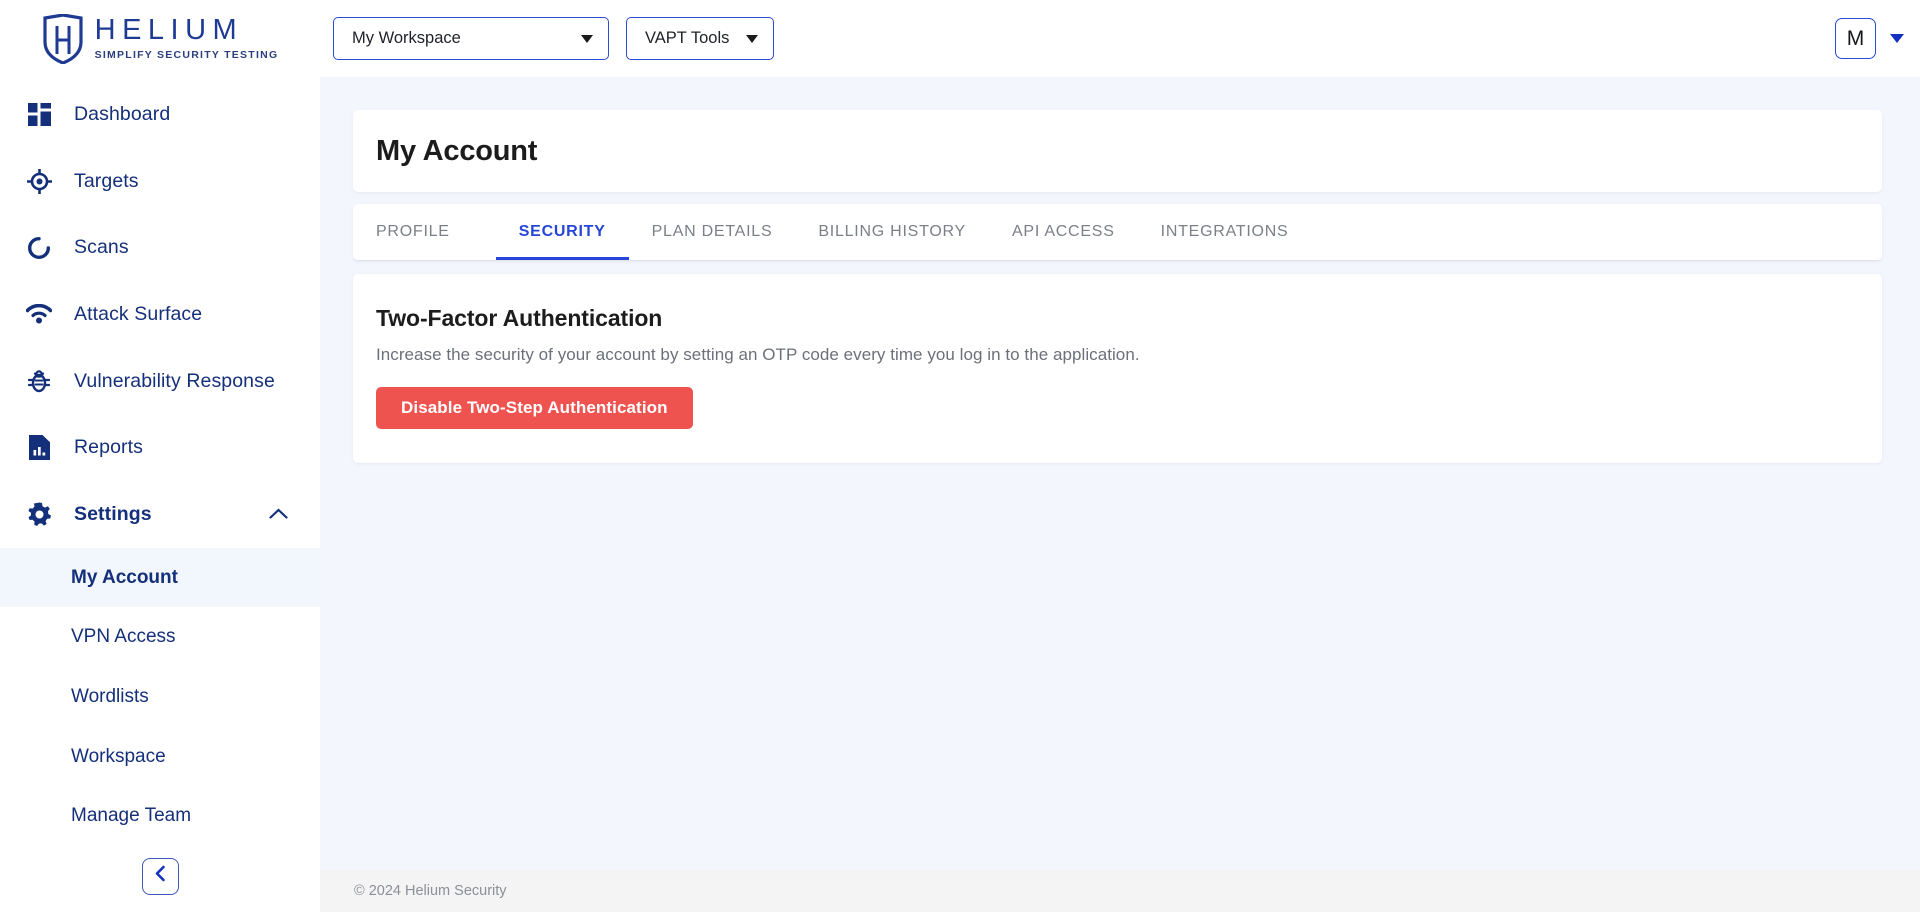 The image size is (1920, 912). I want to click on sidebar-collapse-button, so click(160, 876).